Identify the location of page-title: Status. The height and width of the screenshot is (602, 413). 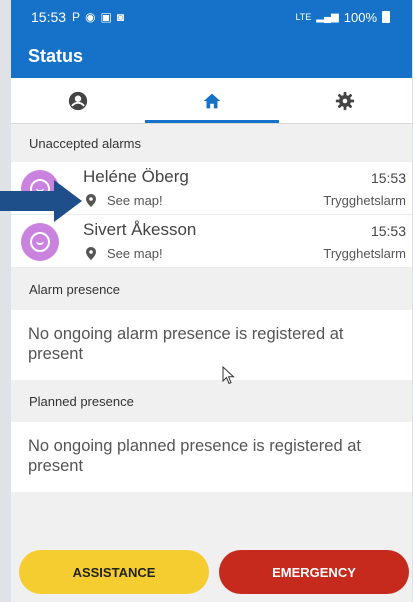
(56, 55).